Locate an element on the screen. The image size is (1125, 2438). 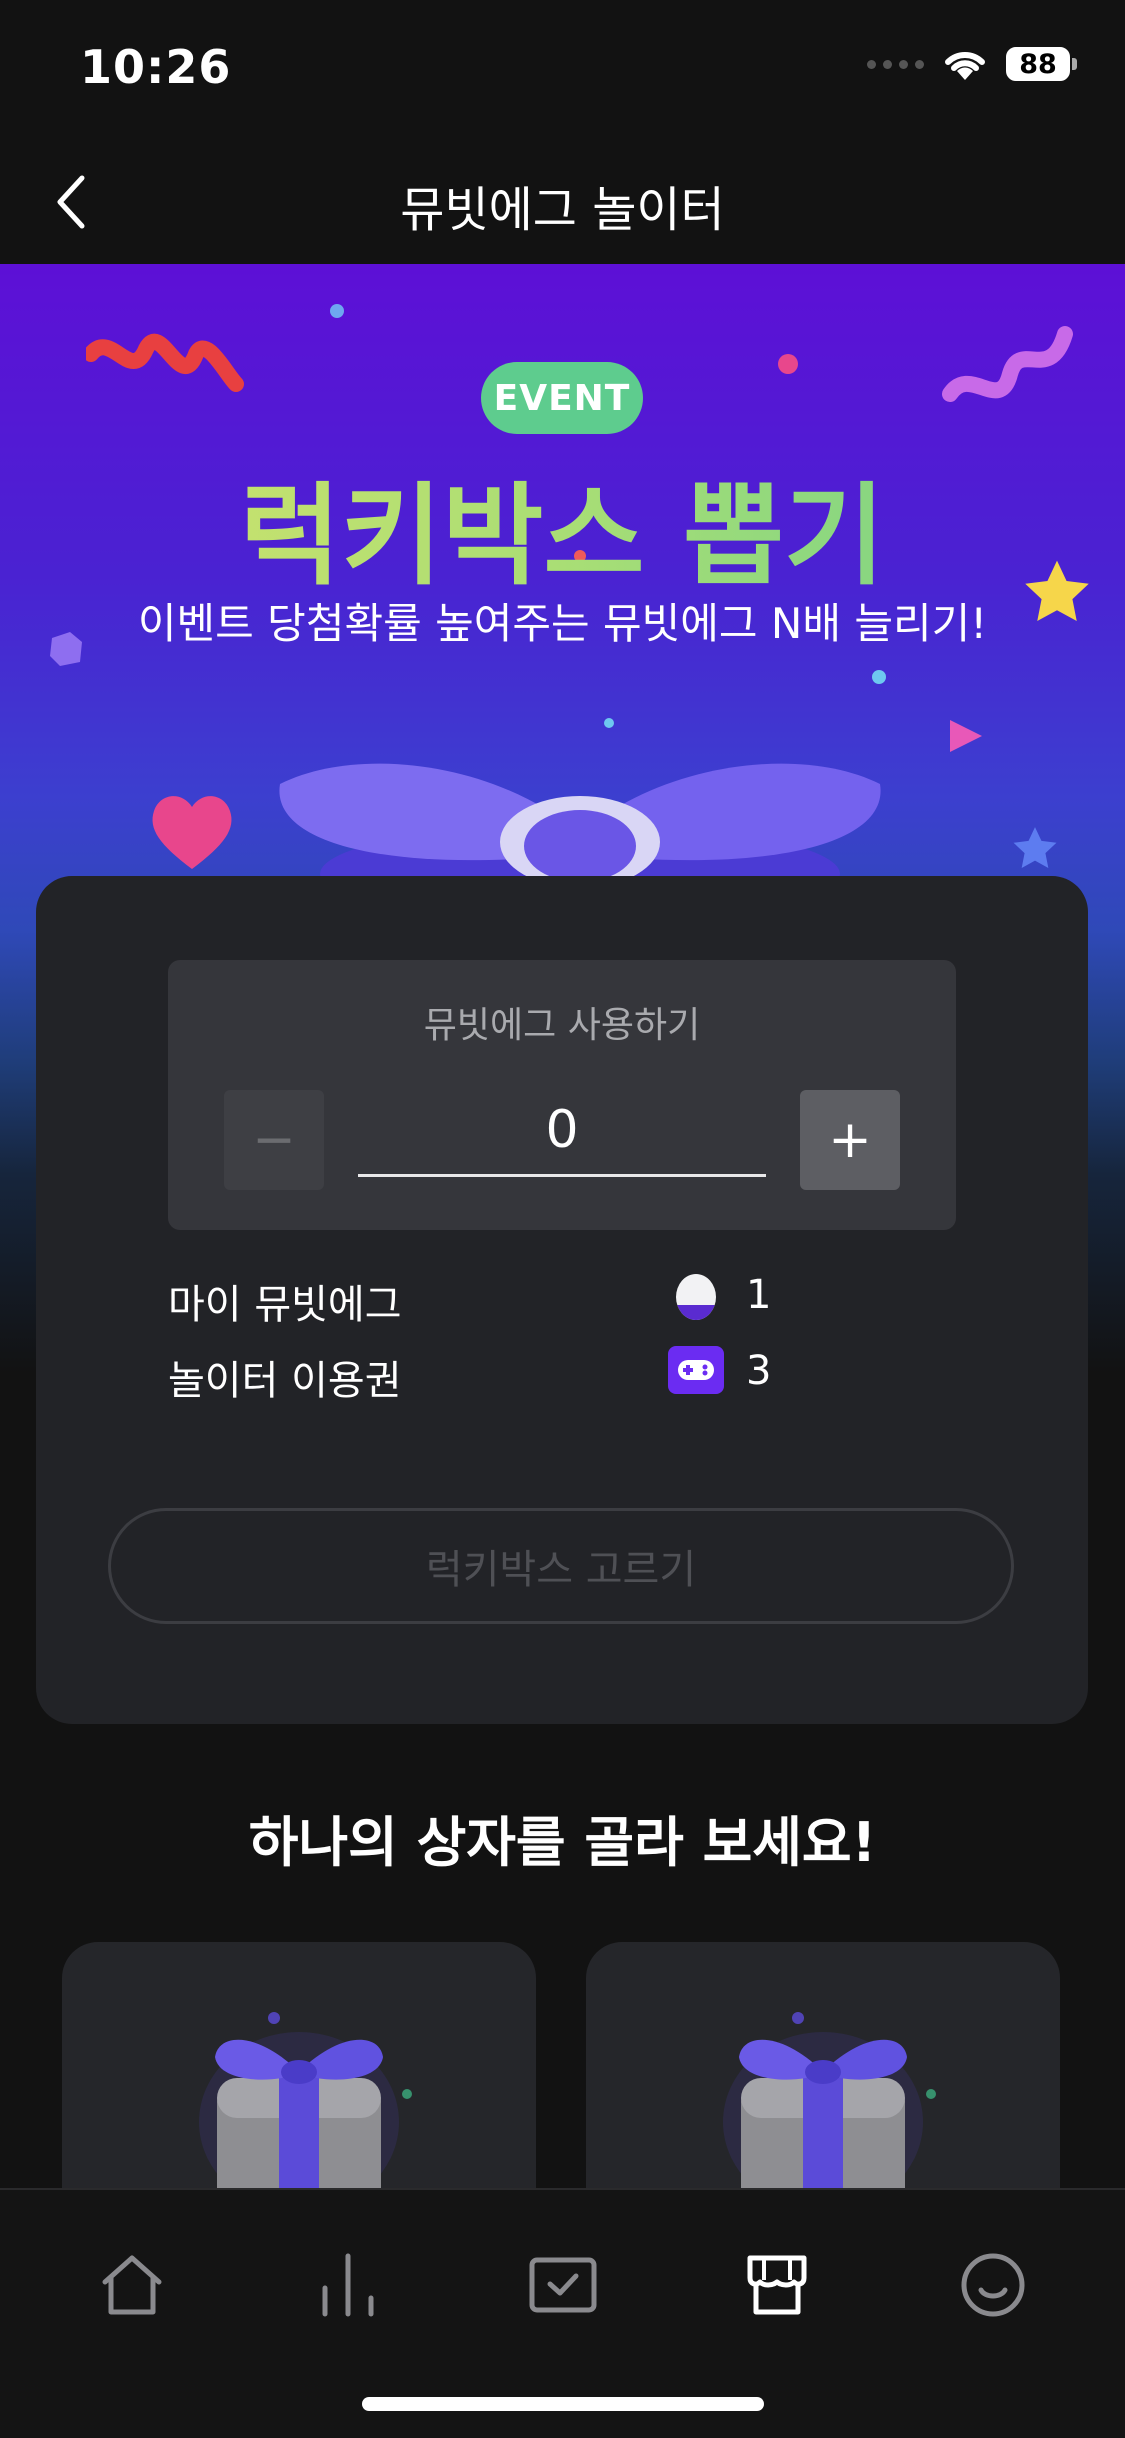
tab-store is located at coordinates (777, 2285).